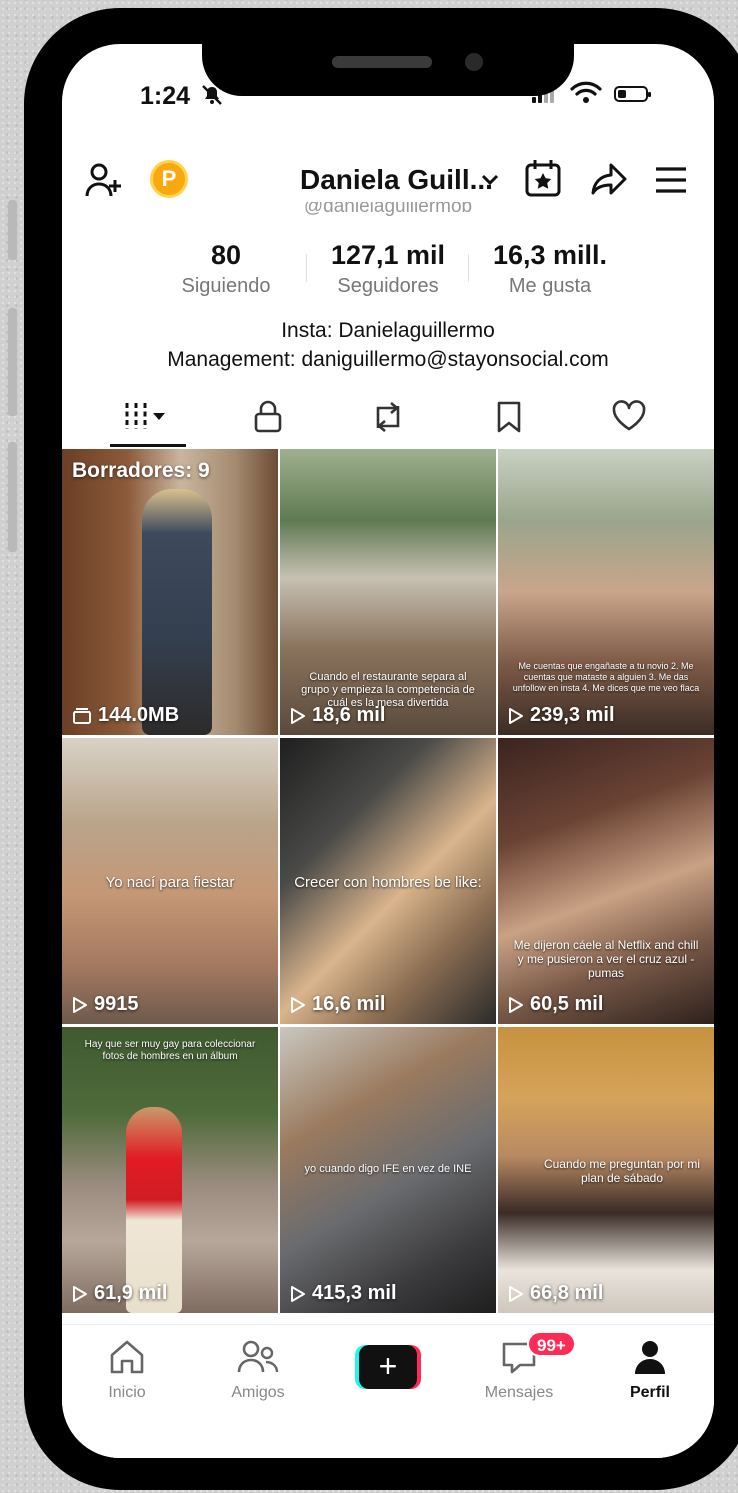 This screenshot has height=1493, width=738. I want to click on video-views: 415,3 mil, so click(343, 1293).